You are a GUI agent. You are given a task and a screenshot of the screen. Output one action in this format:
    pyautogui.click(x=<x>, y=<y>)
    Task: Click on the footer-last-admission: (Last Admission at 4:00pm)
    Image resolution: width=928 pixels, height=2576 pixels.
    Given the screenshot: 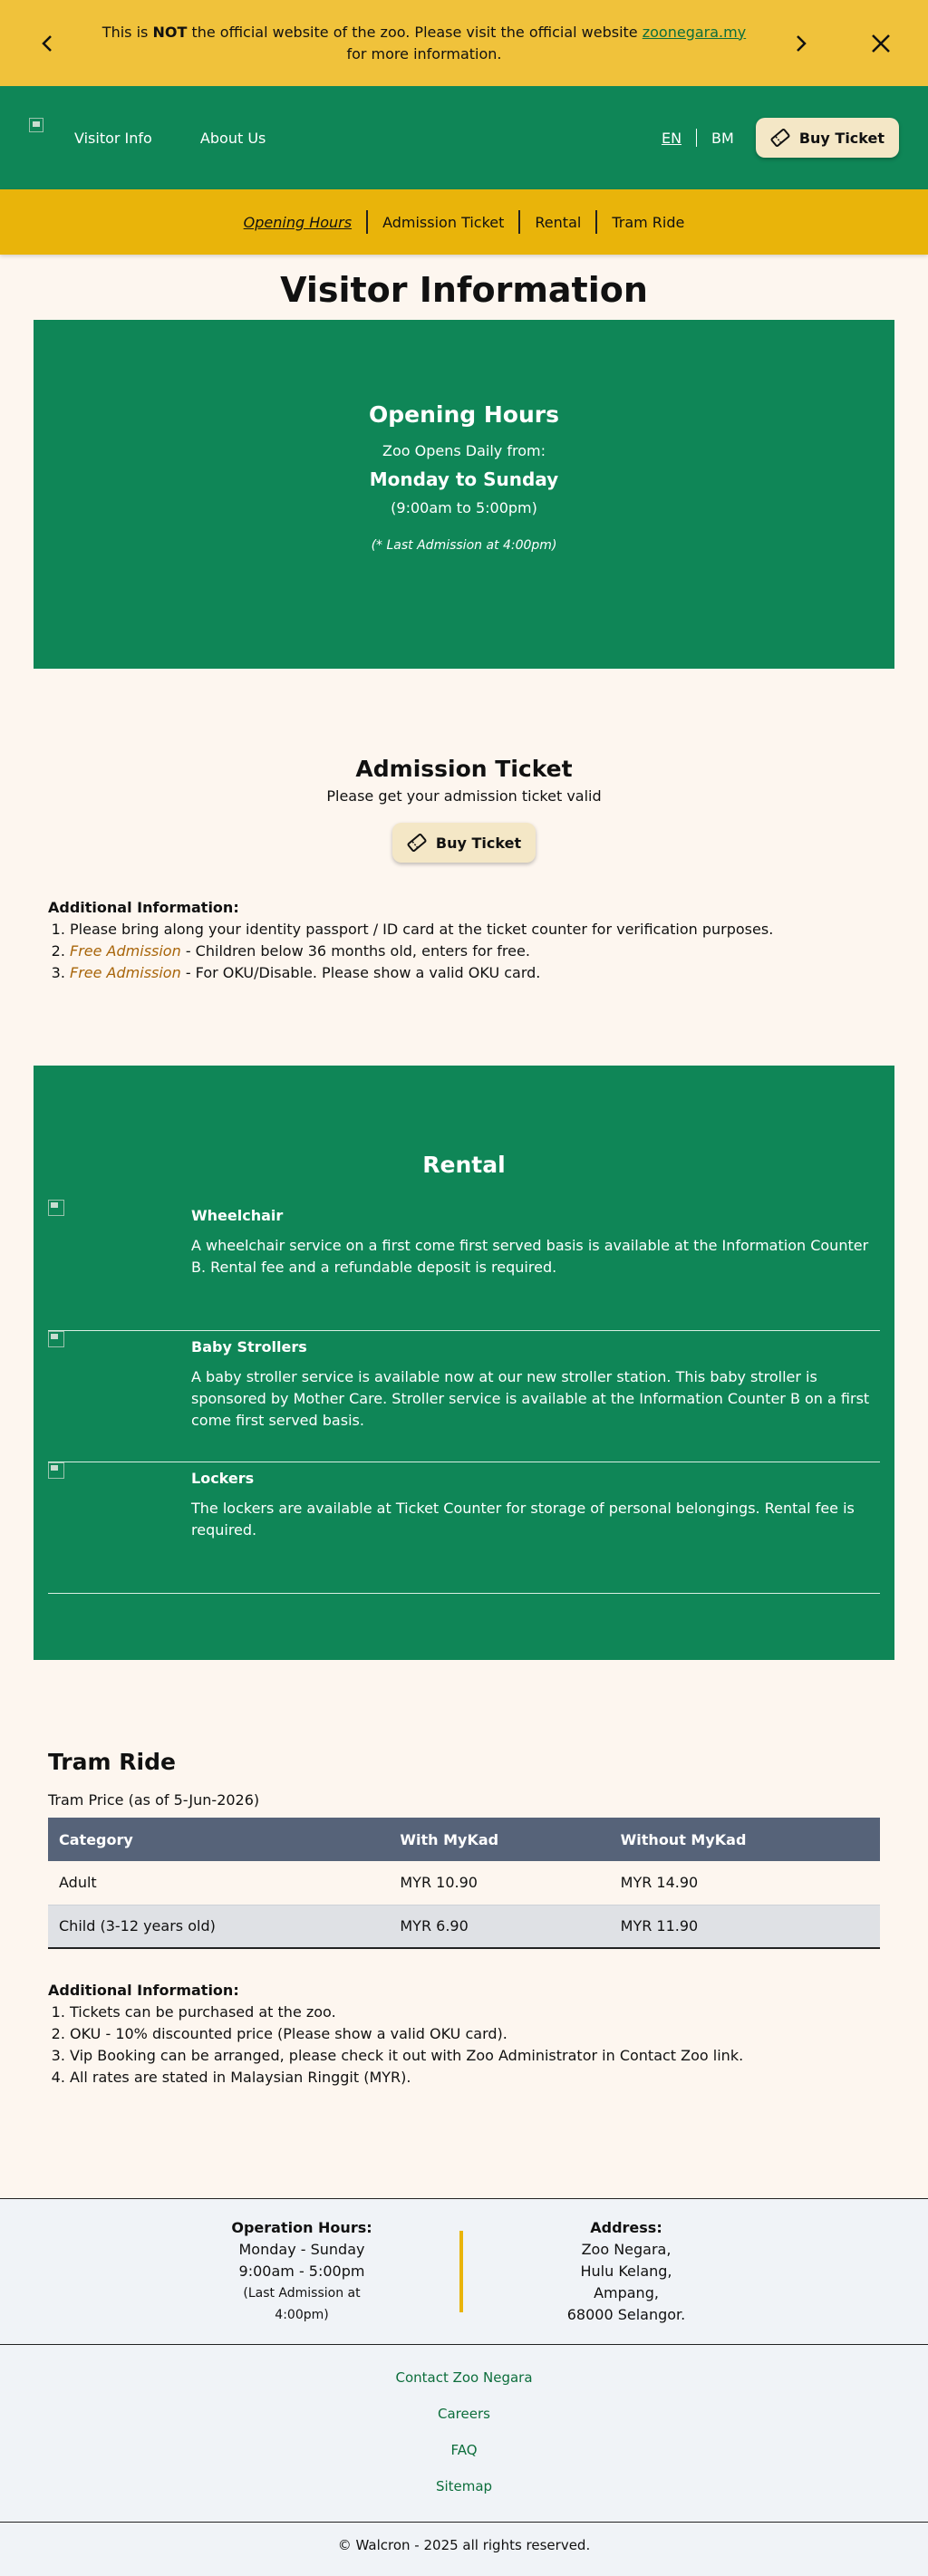 What is the action you would take?
    pyautogui.click(x=302, y=2304)
    